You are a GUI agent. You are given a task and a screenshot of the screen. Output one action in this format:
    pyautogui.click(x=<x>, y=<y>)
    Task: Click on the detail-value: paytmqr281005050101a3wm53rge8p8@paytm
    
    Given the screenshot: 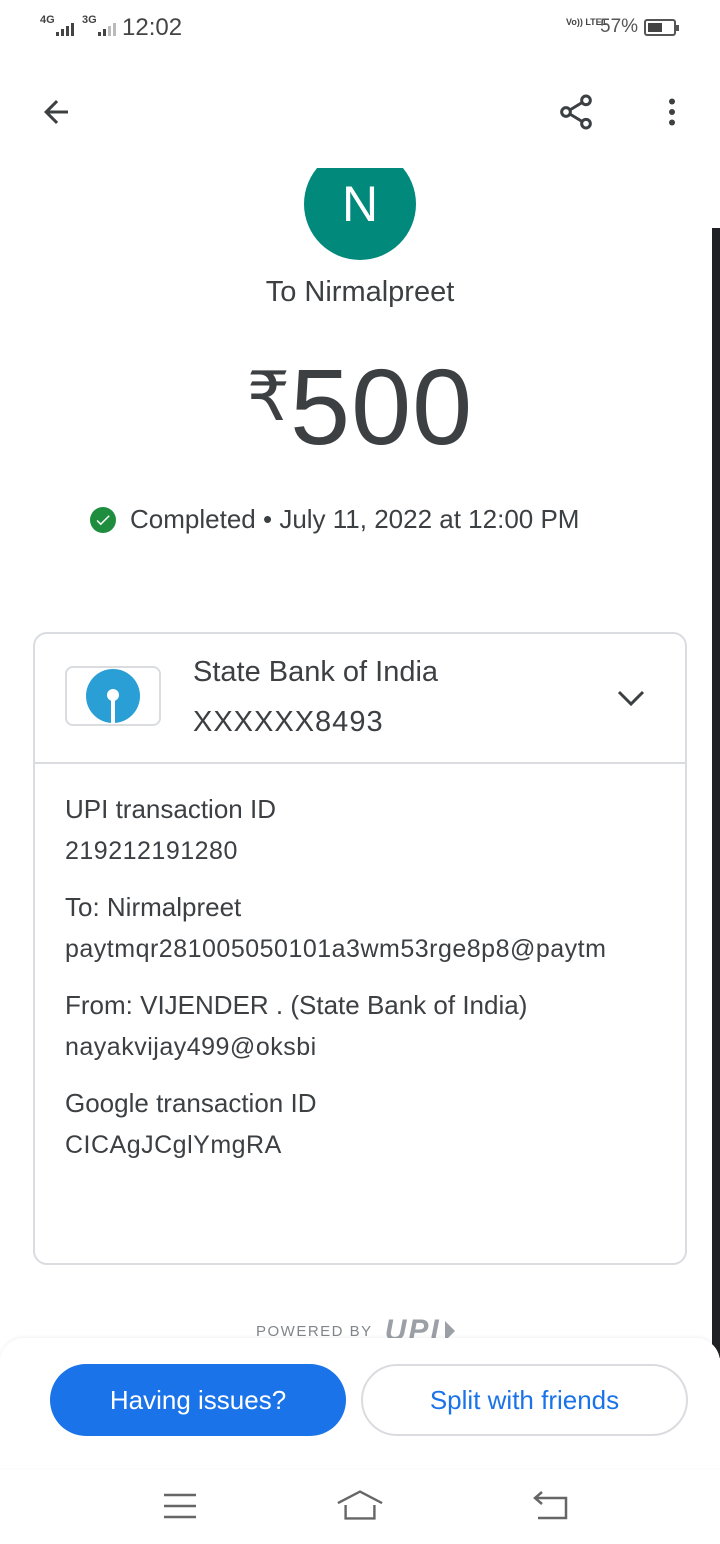 What is the action you would take?
    pyautogui.click(x=336, y=949)
    